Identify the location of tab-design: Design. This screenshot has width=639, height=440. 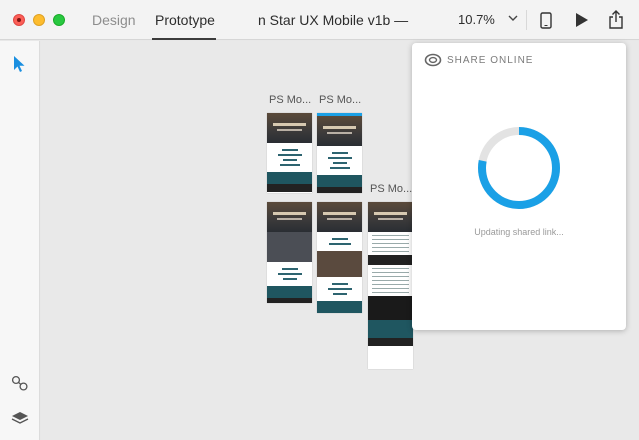
(114, 20).